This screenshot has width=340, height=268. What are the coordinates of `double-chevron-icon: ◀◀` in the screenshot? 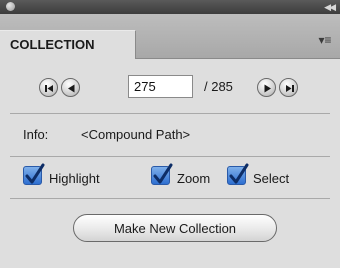 It's located at (330, 7).